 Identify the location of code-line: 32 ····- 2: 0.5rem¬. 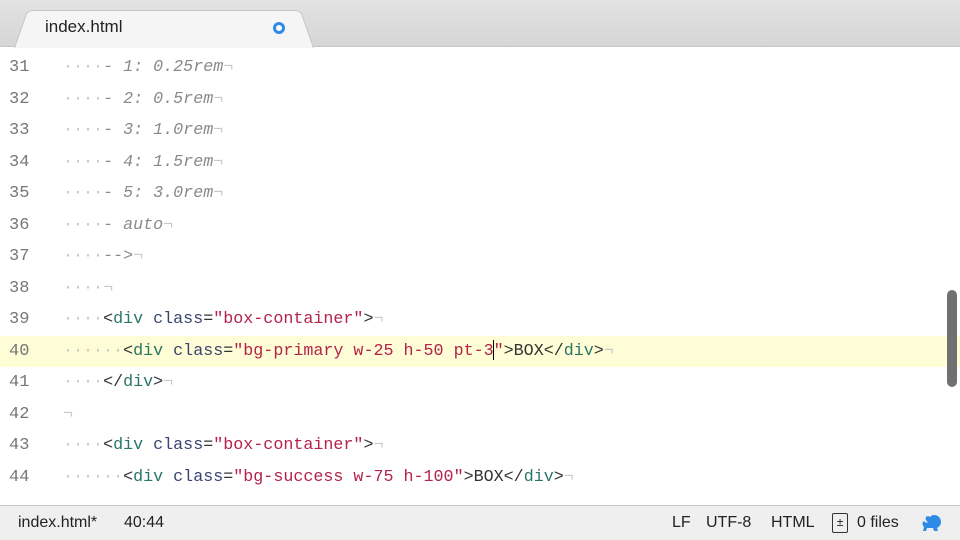
(480, 100).